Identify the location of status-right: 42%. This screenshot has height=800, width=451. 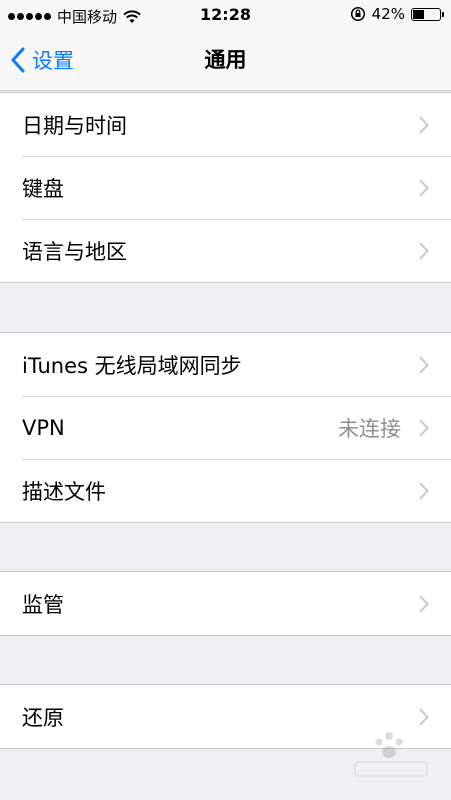
(397, 14).